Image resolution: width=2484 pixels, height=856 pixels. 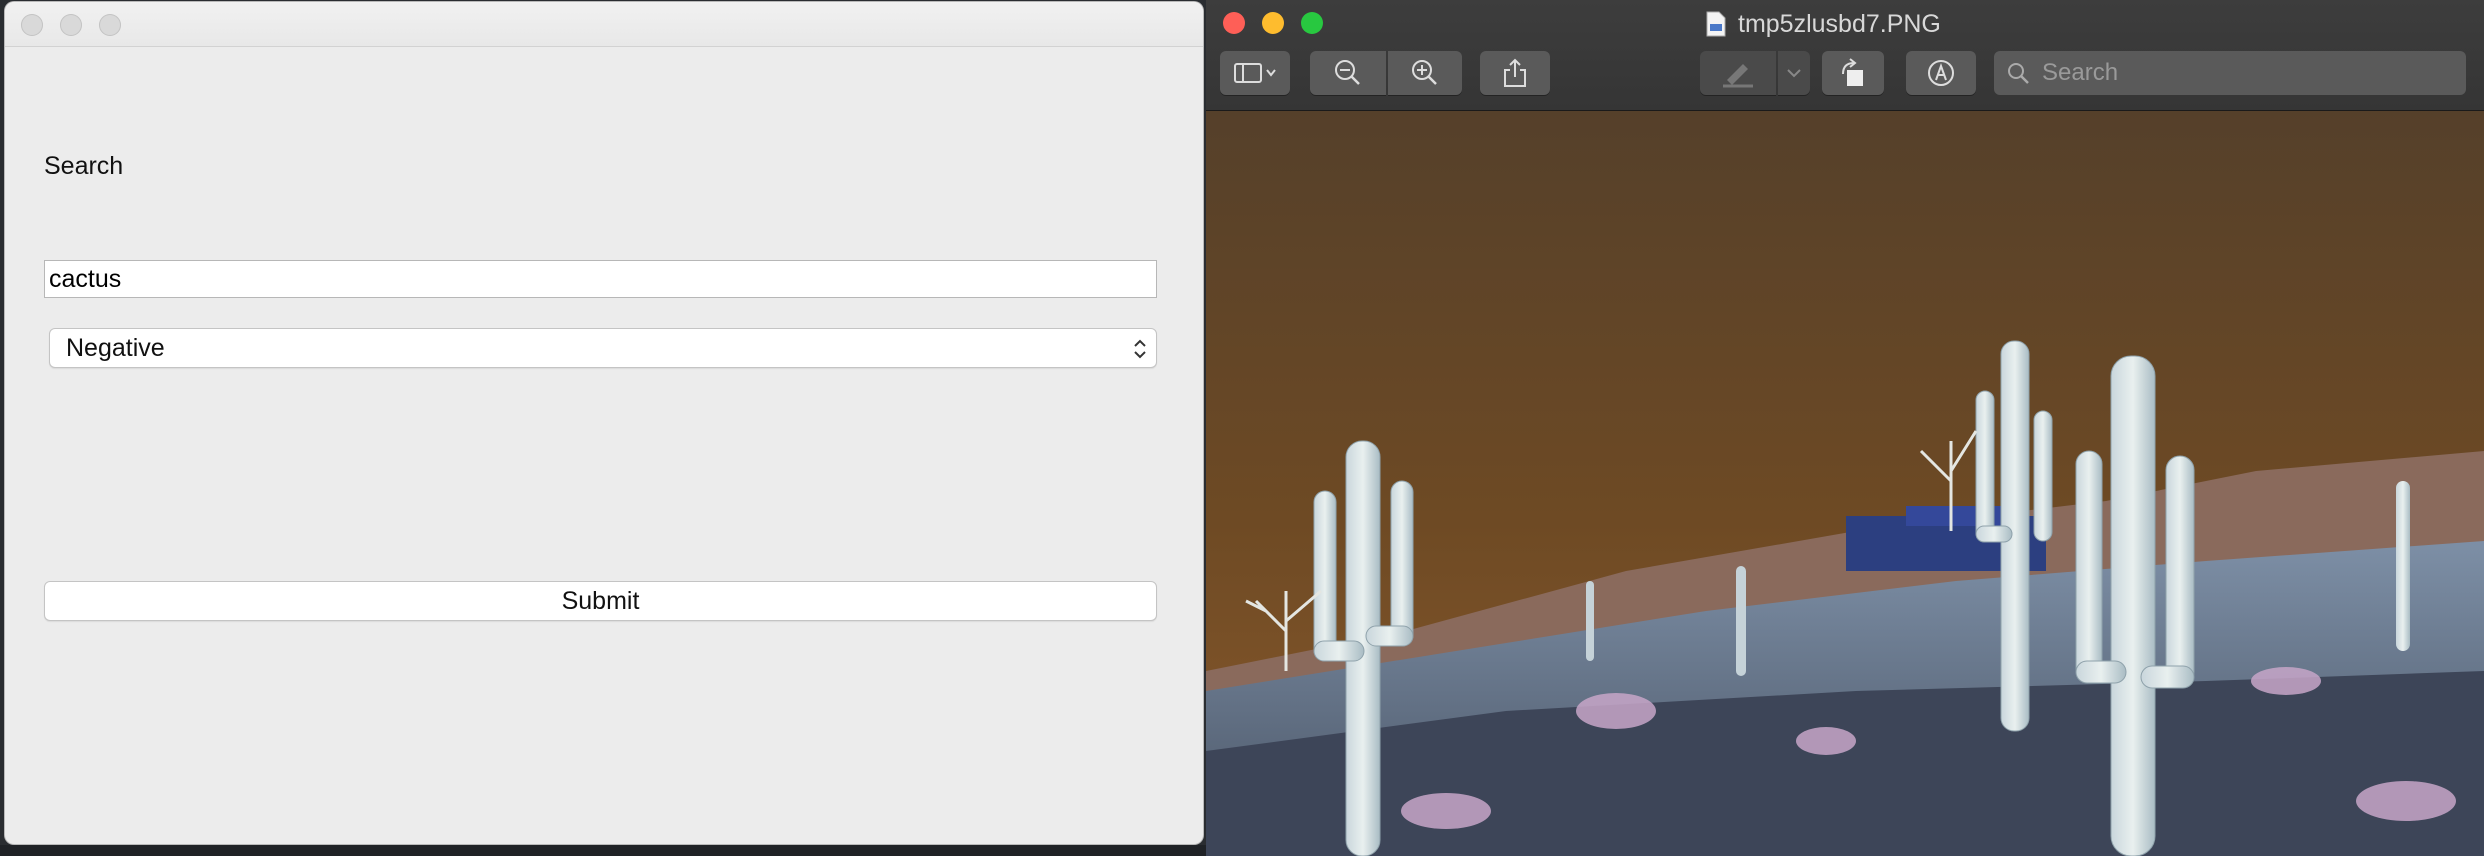 I want to click on window-title: tmp5zlusbd7.PNG, so click(x=1823, y=24).